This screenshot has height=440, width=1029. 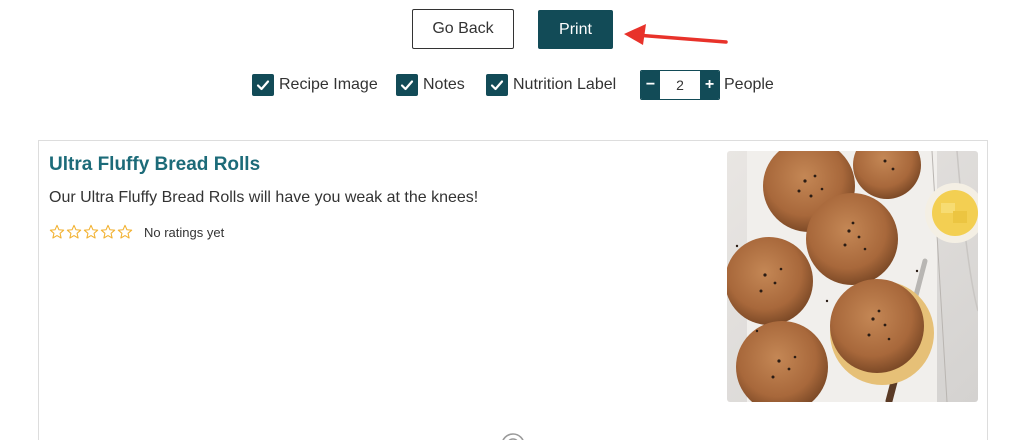 What do you see at coordinates (444, 84) in the screenshot?
I see `notes-label: Notes` at bounding box center [444, 84].